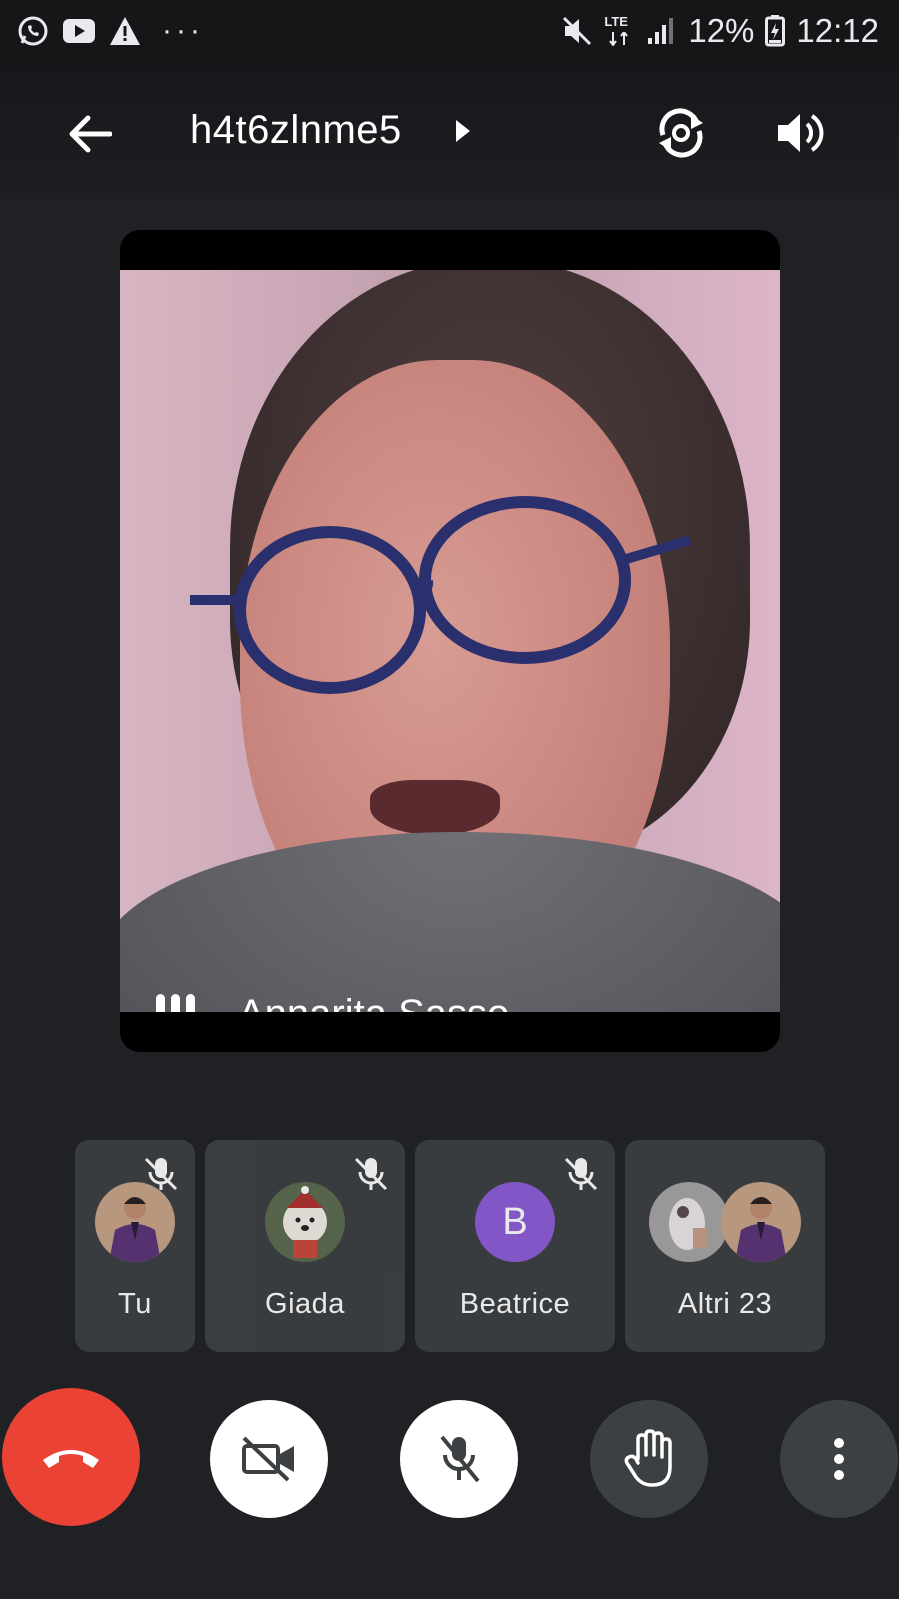 The height and width of the screenshot is (1599, 899). I want to click on participant-name: Tu, so click(135, 1304).